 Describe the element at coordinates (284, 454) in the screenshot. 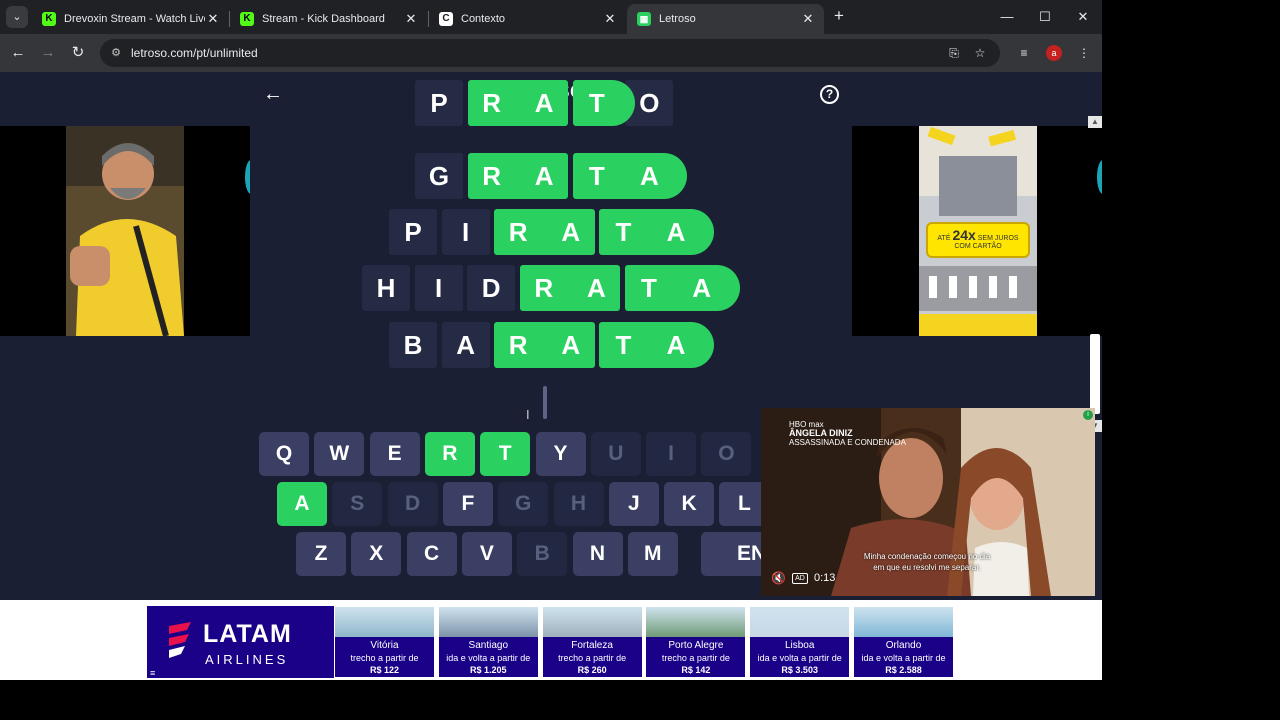

I see `key-q: Q` at that location.